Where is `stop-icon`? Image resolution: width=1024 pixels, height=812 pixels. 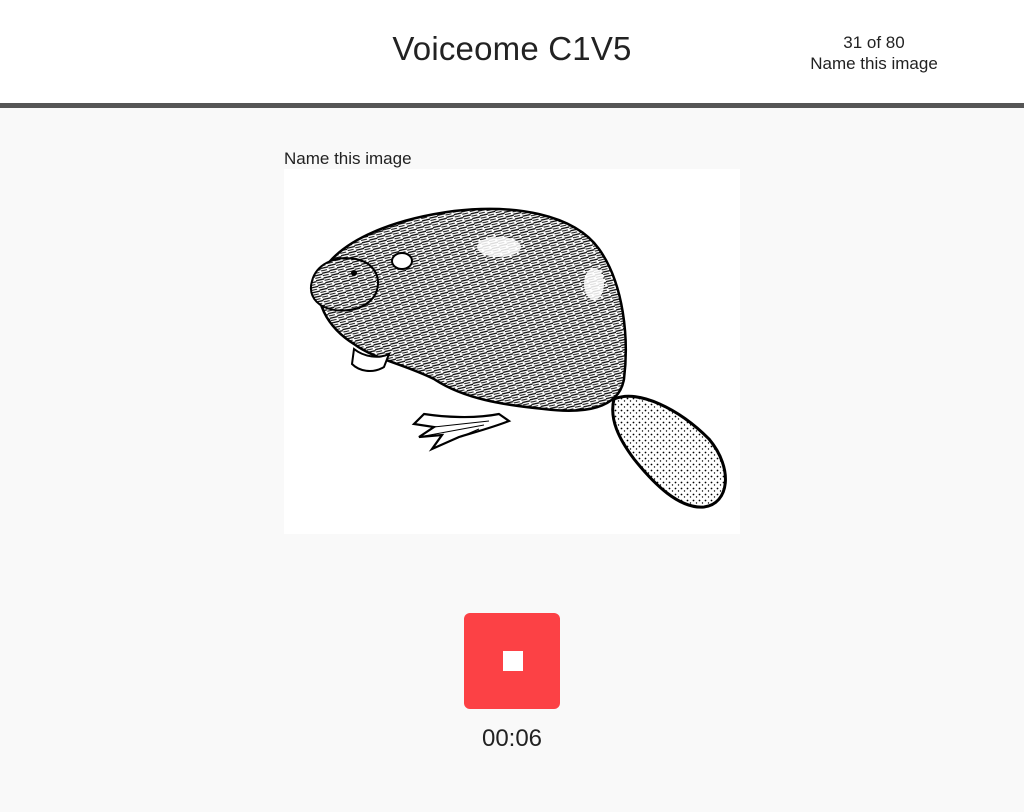
stop-icon is located at coordinates (513, 661).